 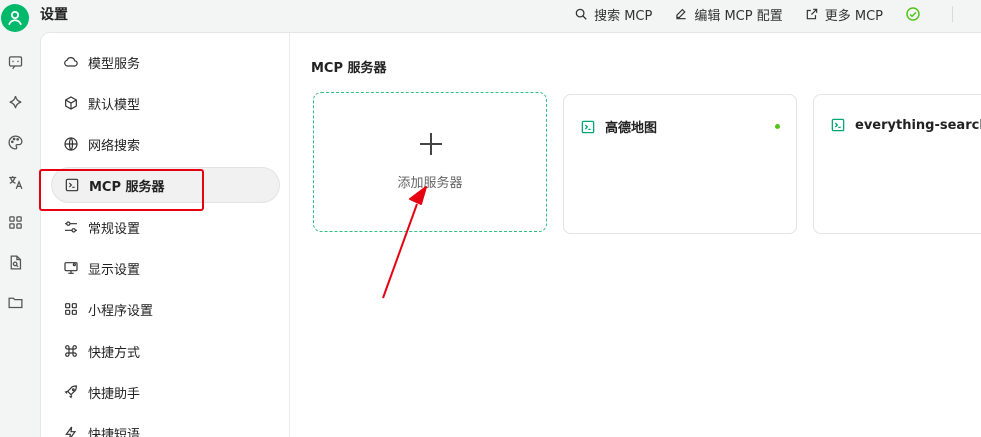 What do you see at coordinates (71, 431) in the screenshot?
I see `zap-icon` at bounding box center [71, 431].